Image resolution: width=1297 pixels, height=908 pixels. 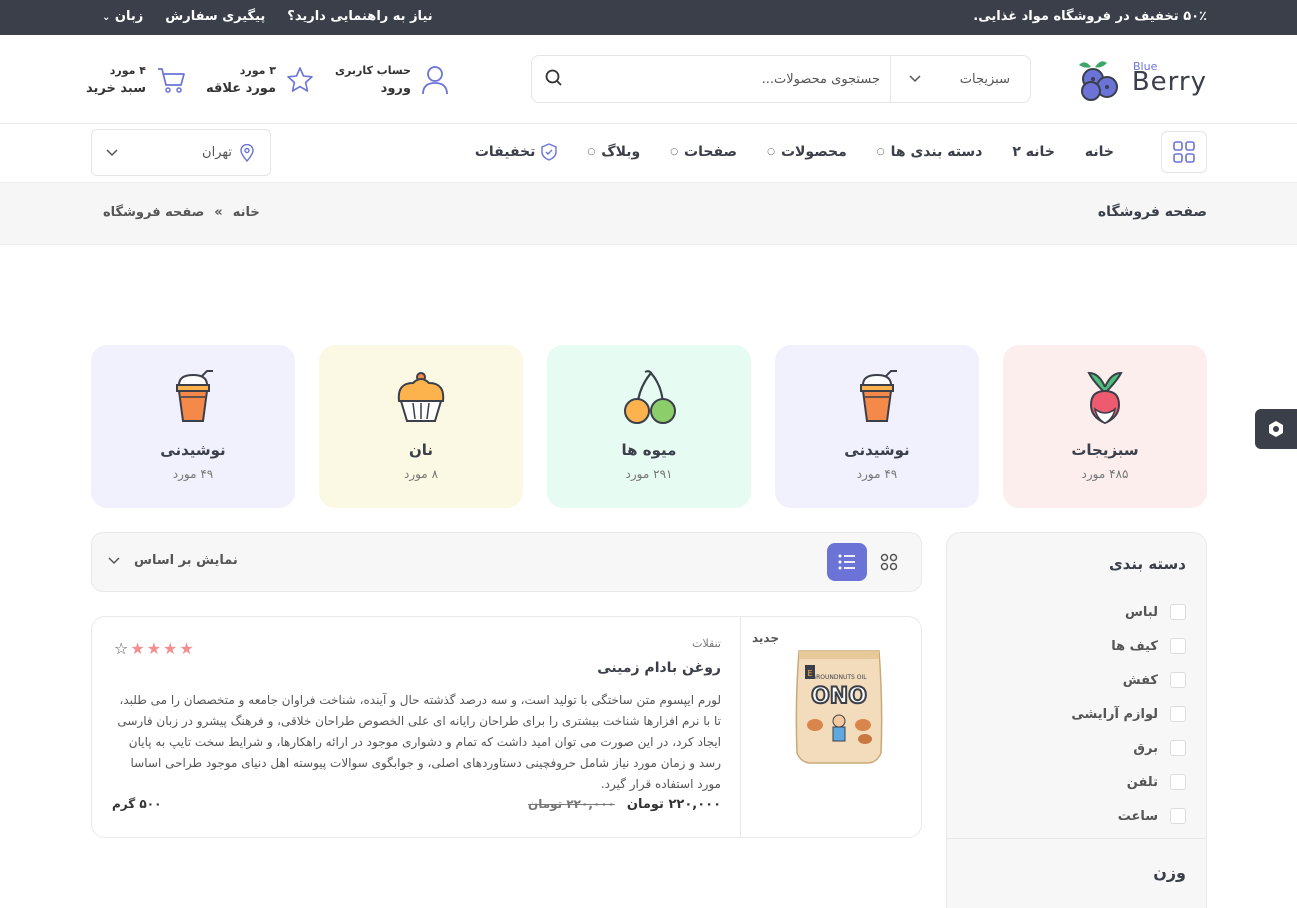 I want to click on cart-text: ۴ مورد سبد خرید, so click(x=116, y=80).